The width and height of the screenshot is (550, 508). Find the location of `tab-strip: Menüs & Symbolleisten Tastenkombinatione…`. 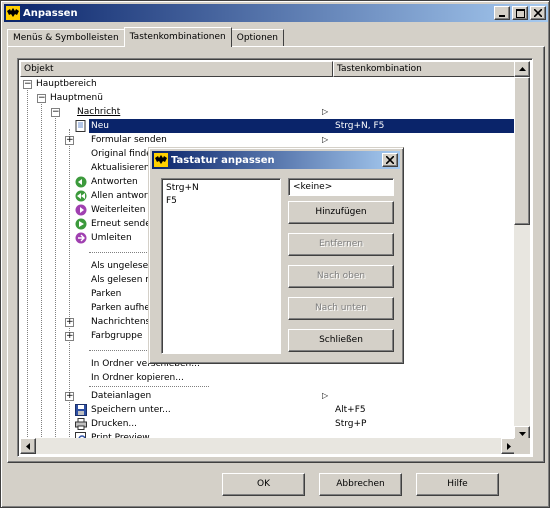

tab-strip: Menüs & Symbolleisten Tastenkombinatione… is located at coordinates (146, 37).